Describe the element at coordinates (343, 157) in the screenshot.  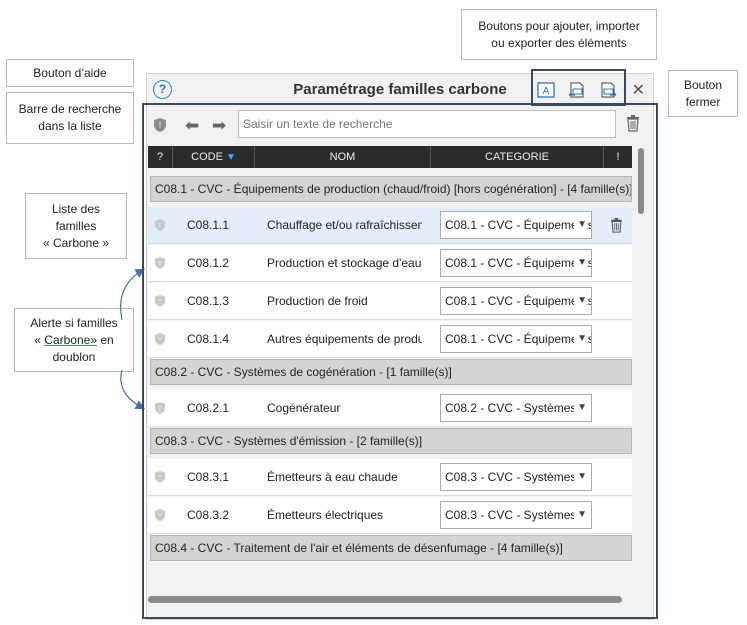
I see `column-header-nom: NOM` at that location.